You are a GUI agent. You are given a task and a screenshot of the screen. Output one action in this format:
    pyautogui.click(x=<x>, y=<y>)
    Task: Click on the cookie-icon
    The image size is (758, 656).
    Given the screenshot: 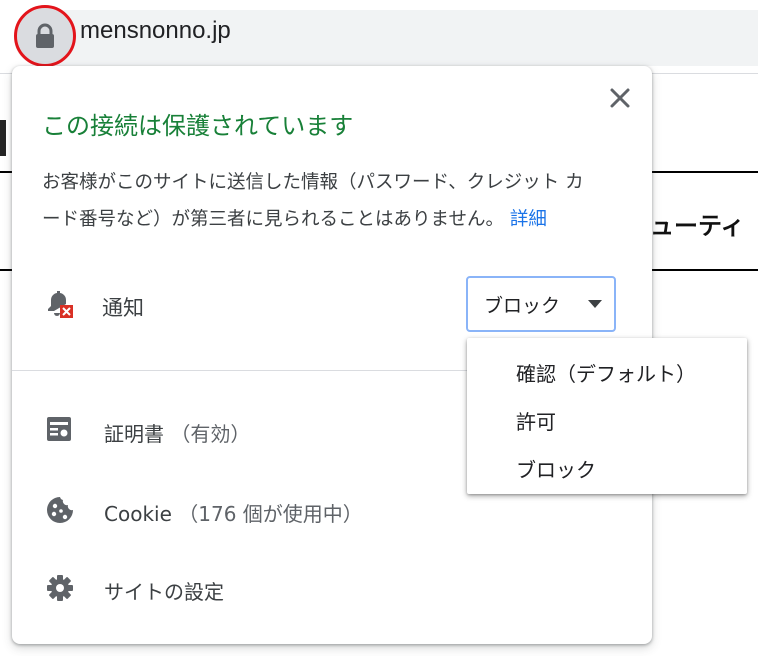 What is the action you would take?
    pyautogui.click(x=60, y=512)
    